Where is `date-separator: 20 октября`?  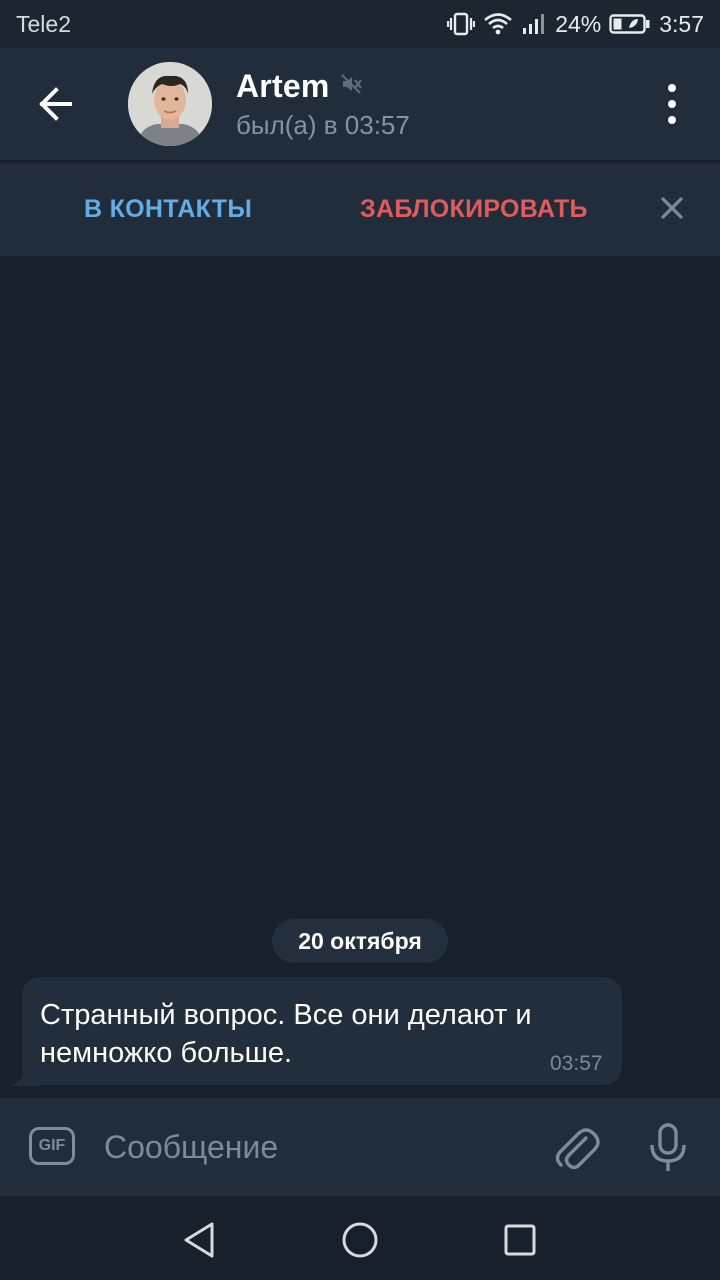 date-separator: 20 октября is located at coordinates (360, 941).